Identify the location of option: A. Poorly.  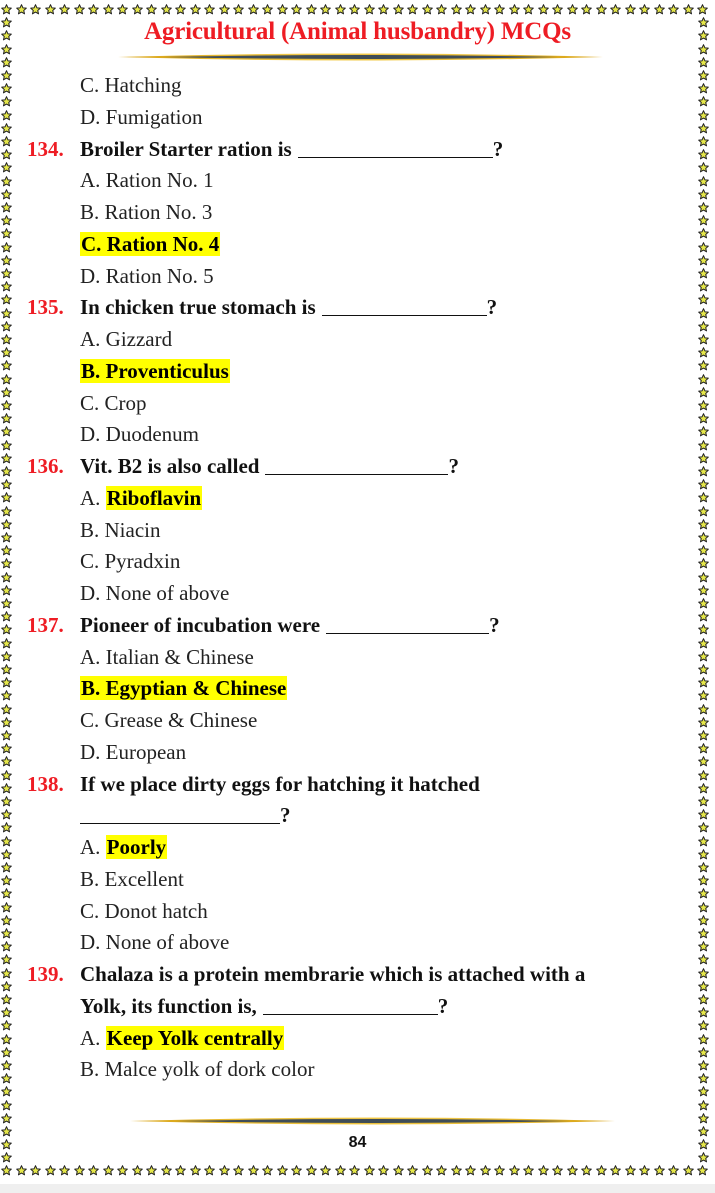
(124, 847).